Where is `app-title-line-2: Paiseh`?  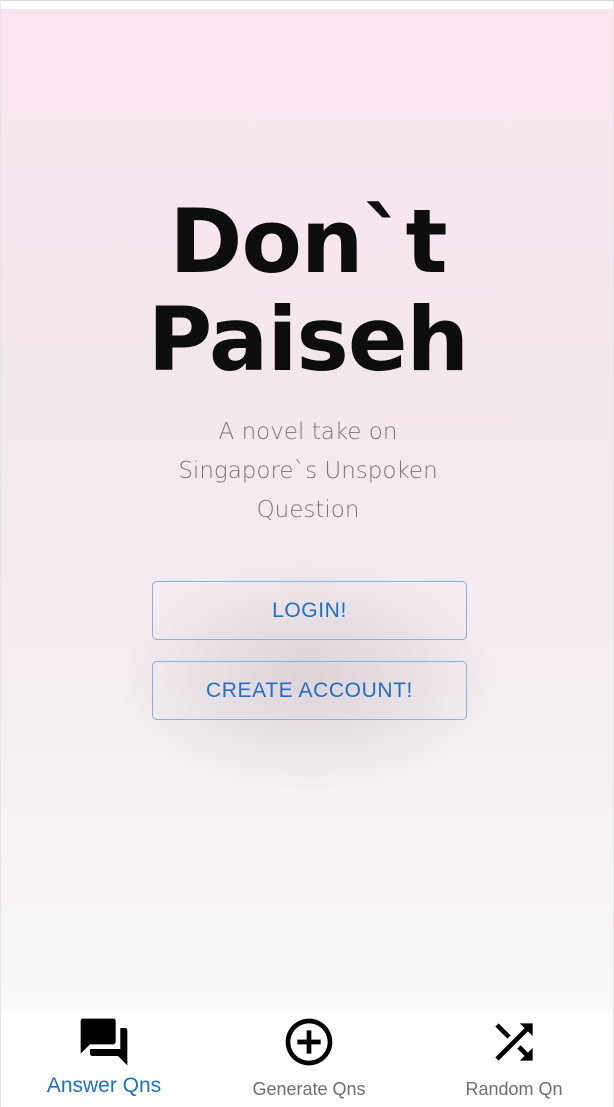
app-title-line-2: Paiseh is located at coordinates (308, 339).